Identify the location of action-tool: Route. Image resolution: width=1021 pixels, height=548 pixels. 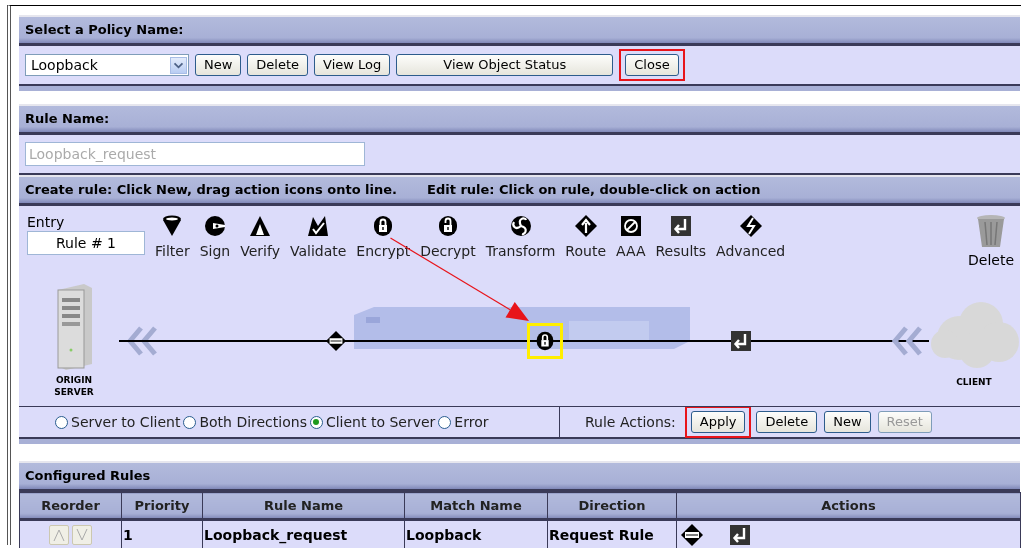
(585, 236).